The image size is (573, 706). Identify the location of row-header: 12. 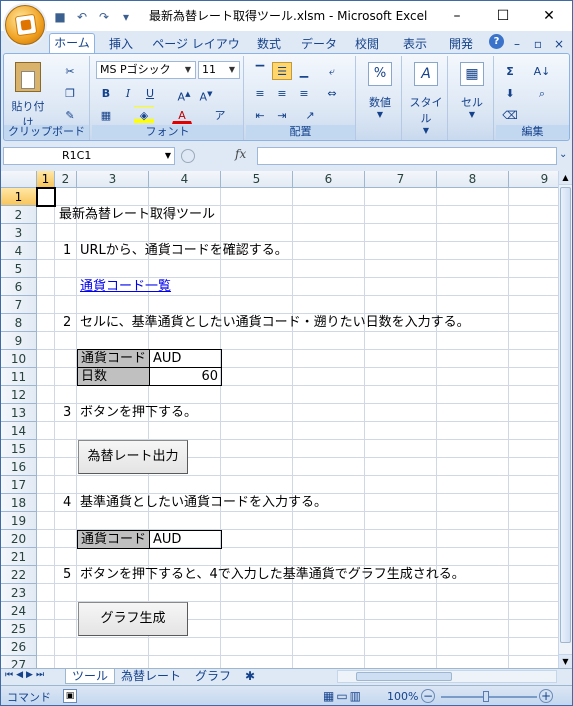
(19, 395).